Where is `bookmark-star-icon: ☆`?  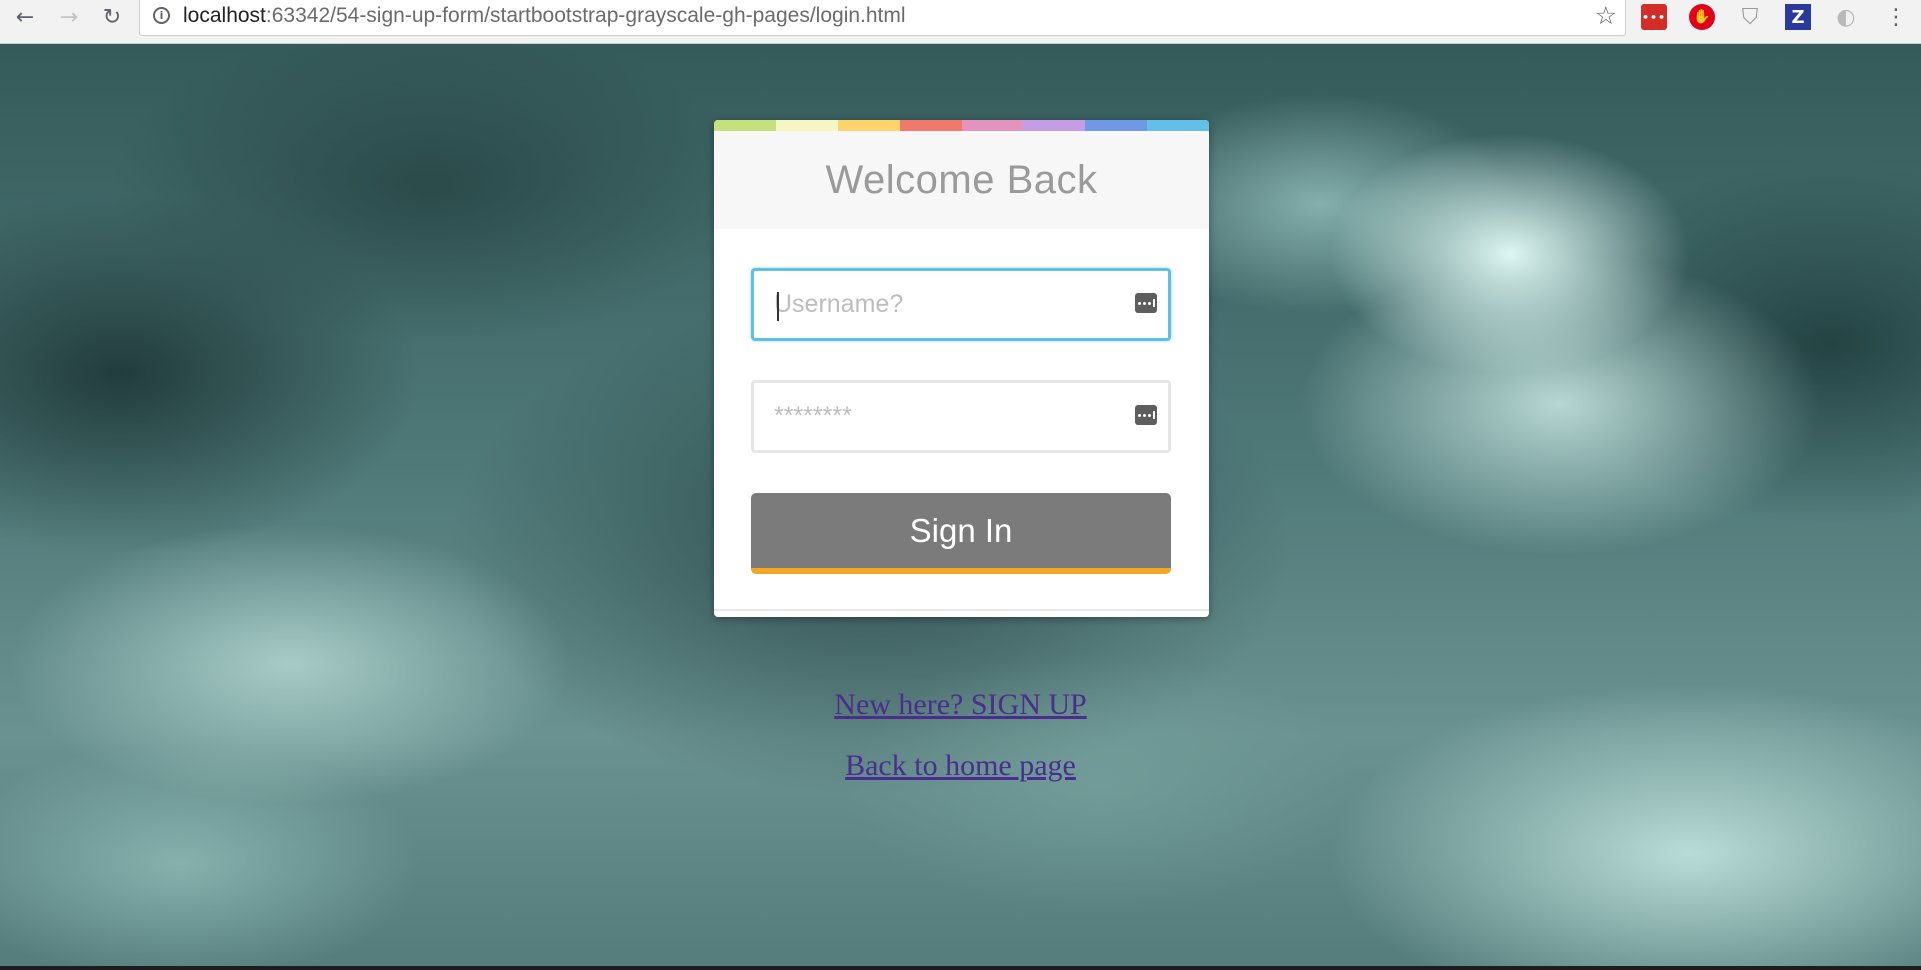 bookmark-star-icon: ☆ is located at coordinates (1606, 15).